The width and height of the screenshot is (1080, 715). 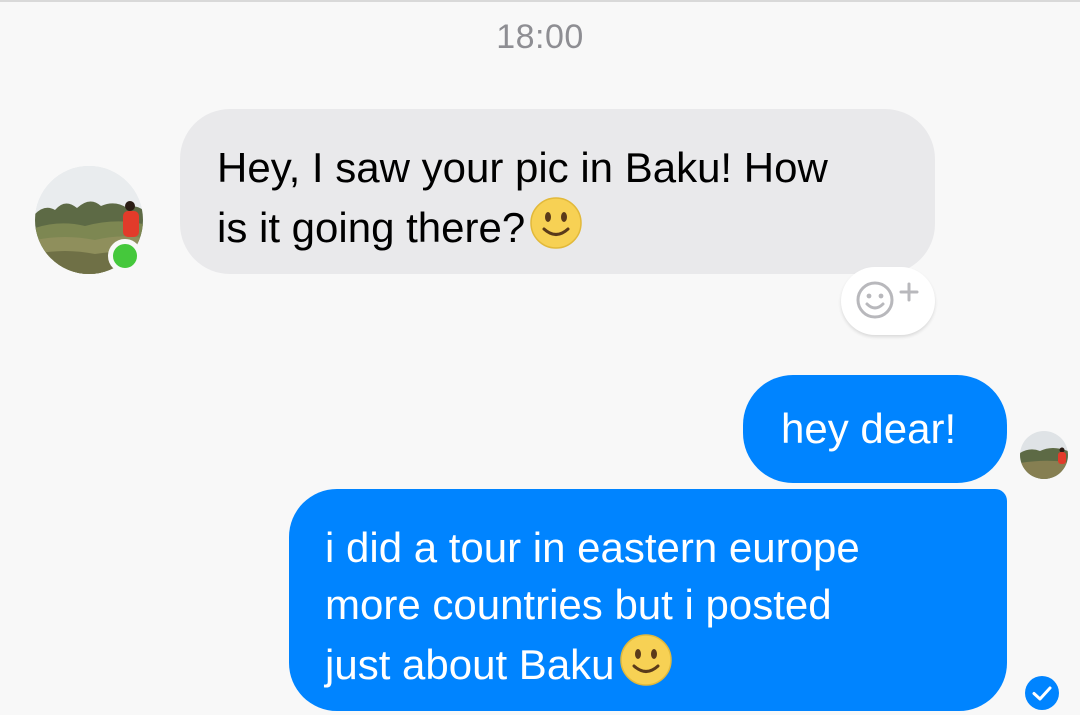 I want to click on read-receipt, so click(x=1042, y=693).